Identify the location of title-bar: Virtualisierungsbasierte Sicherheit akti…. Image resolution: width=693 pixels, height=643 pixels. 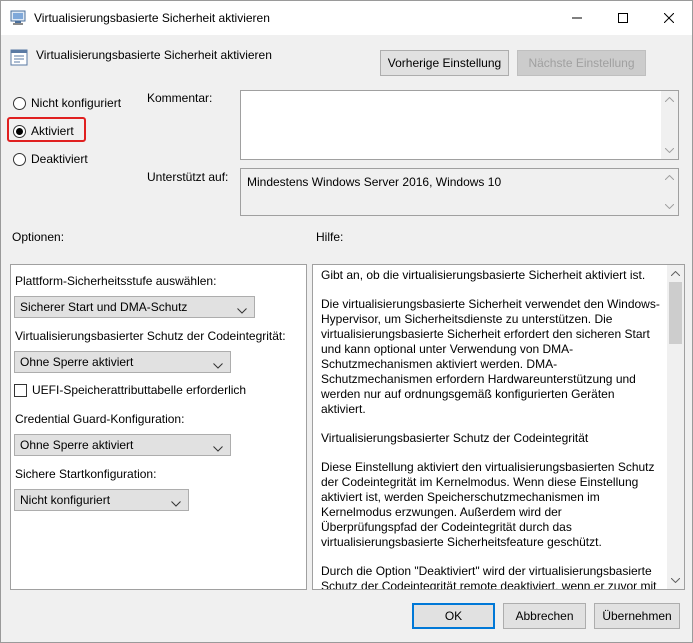
(346, 18).